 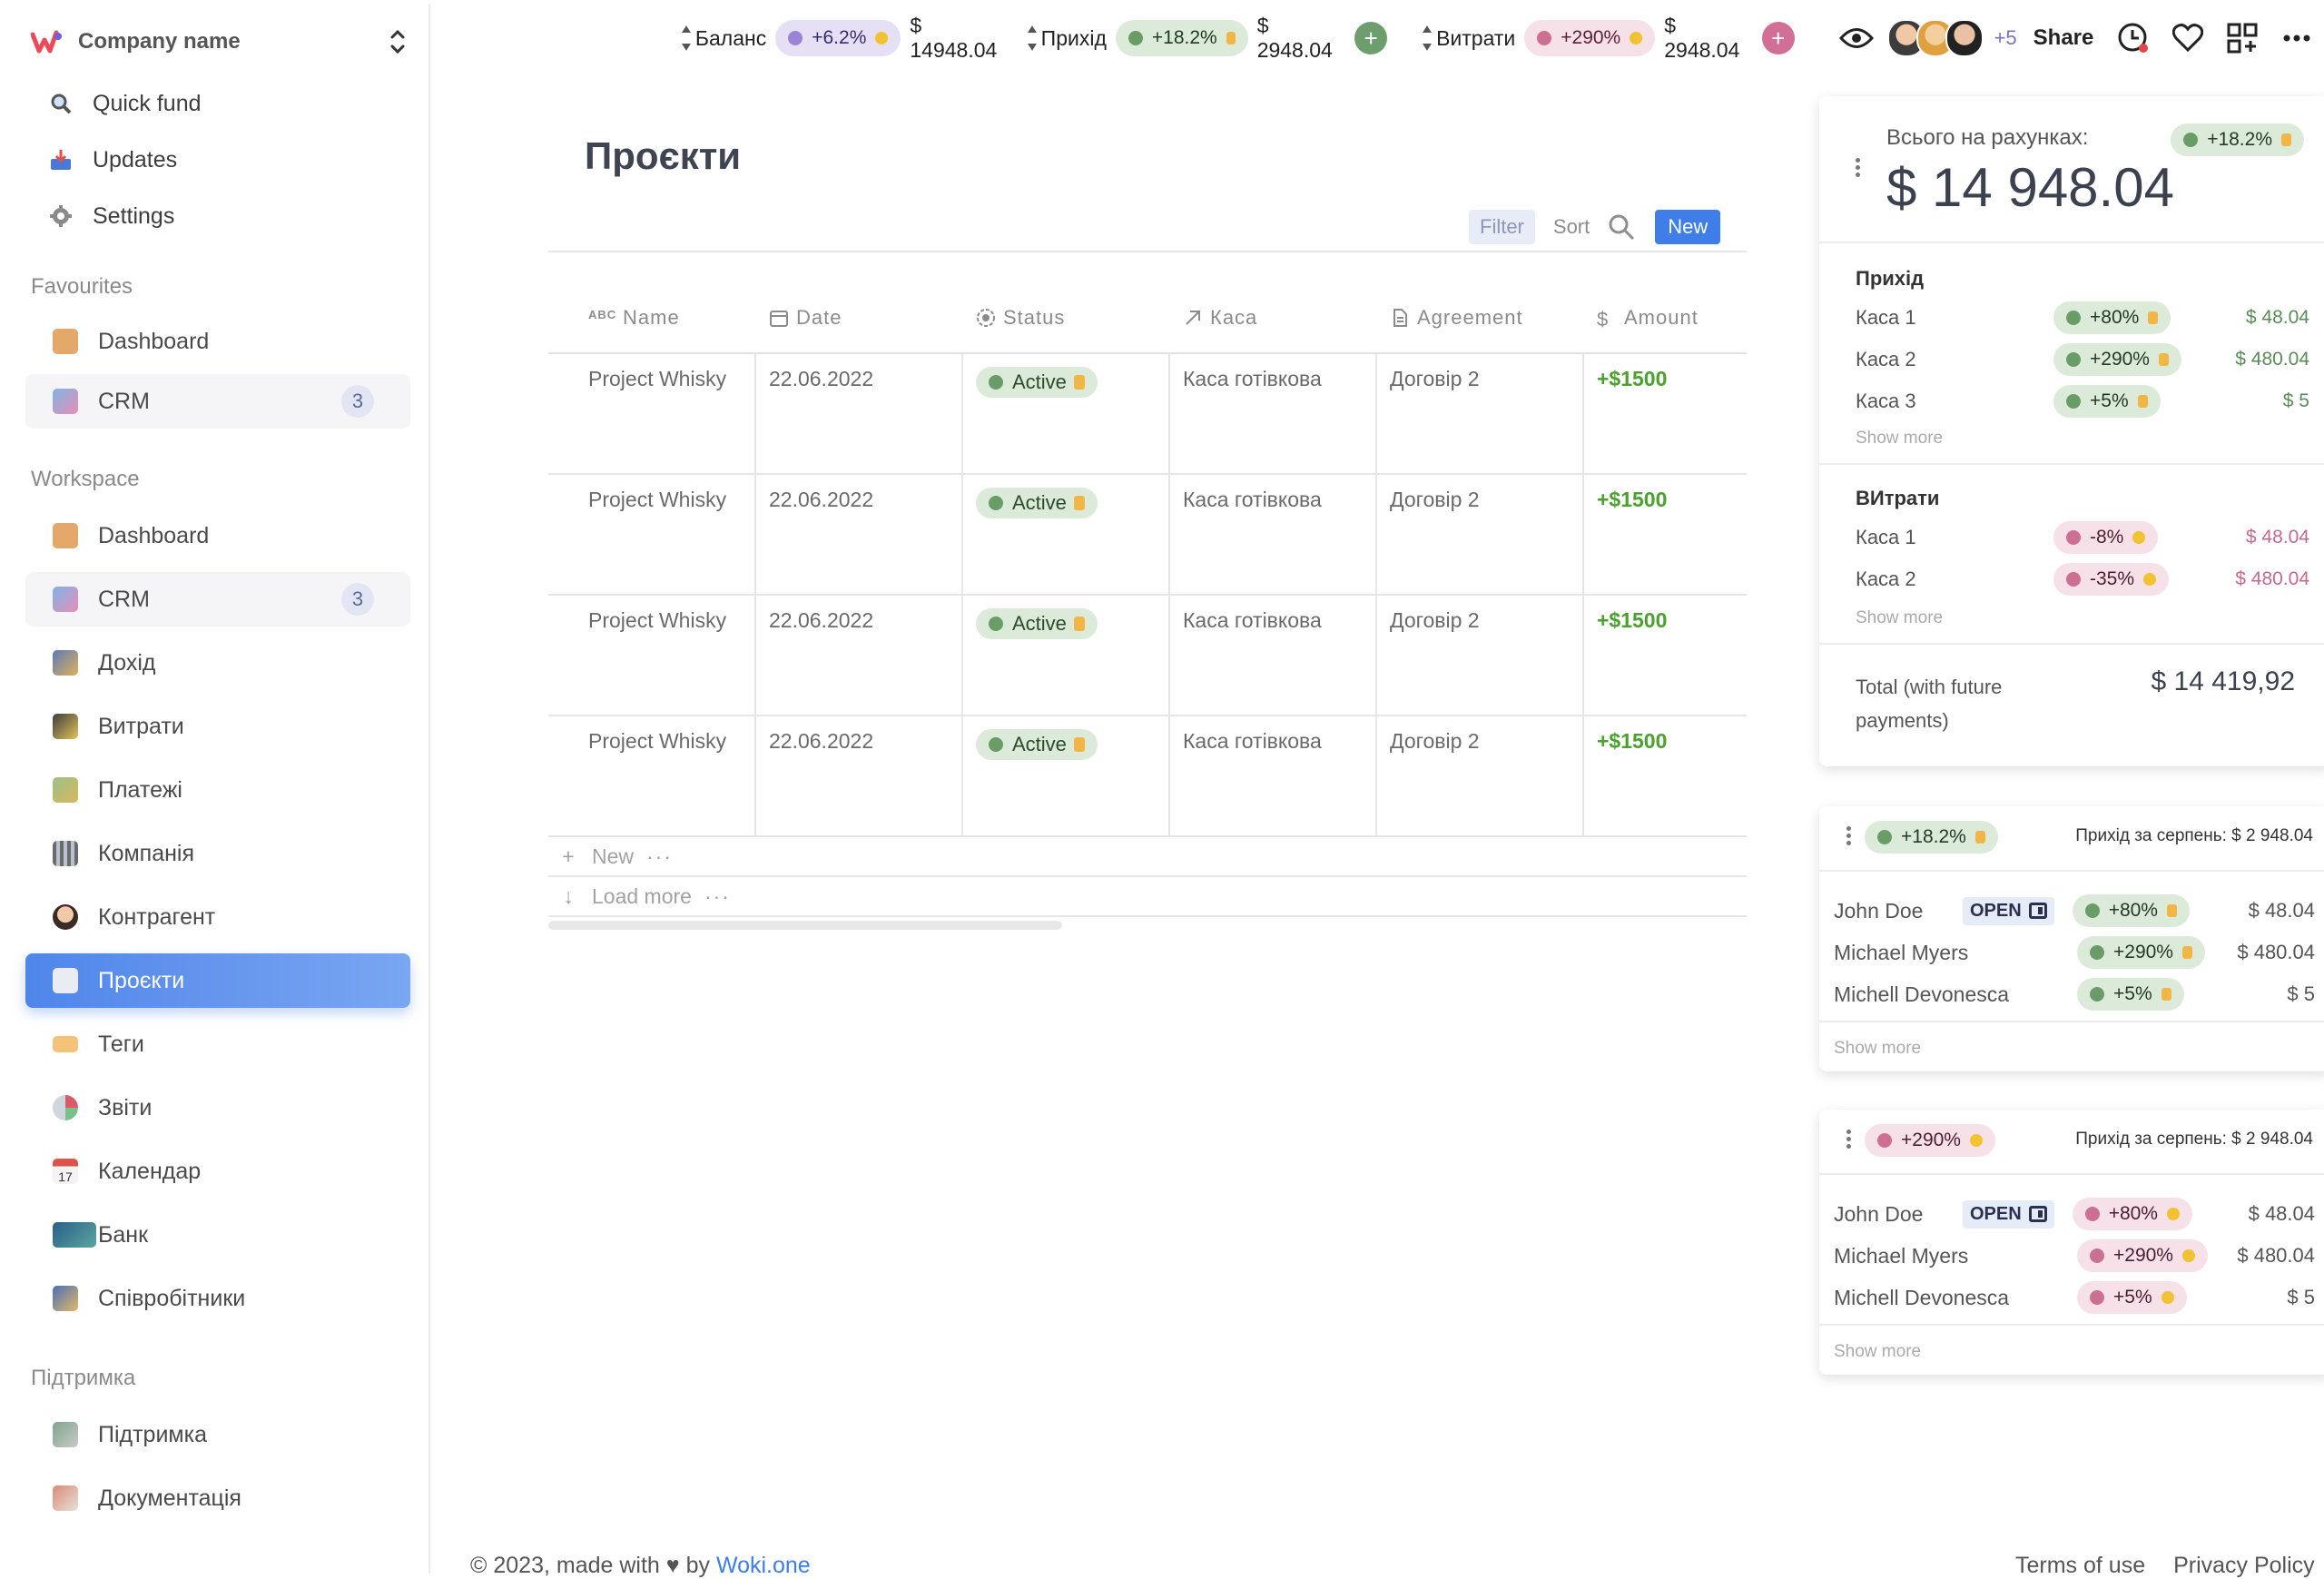 What do you see at coordinates (1037, 503) in the screenshot?
I see `status-badge: Active` at bounding box center [1037, 503].